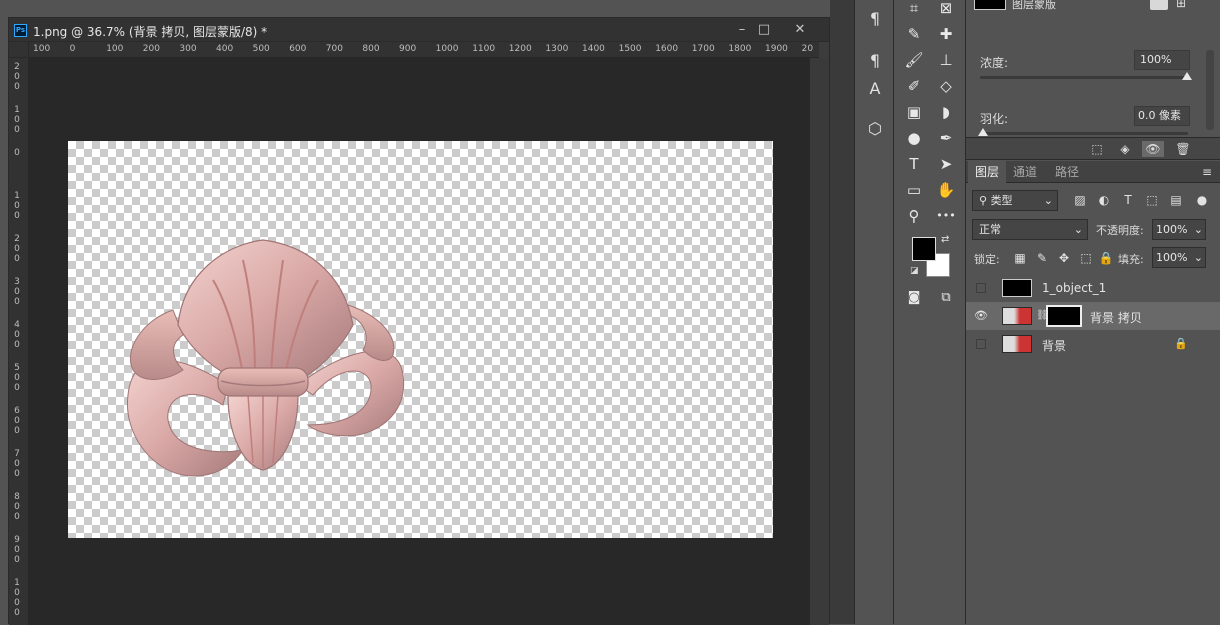 The height and width of the screenshot is (625, 1220). I want to click on ruler-label: 400, so click(225, 49).